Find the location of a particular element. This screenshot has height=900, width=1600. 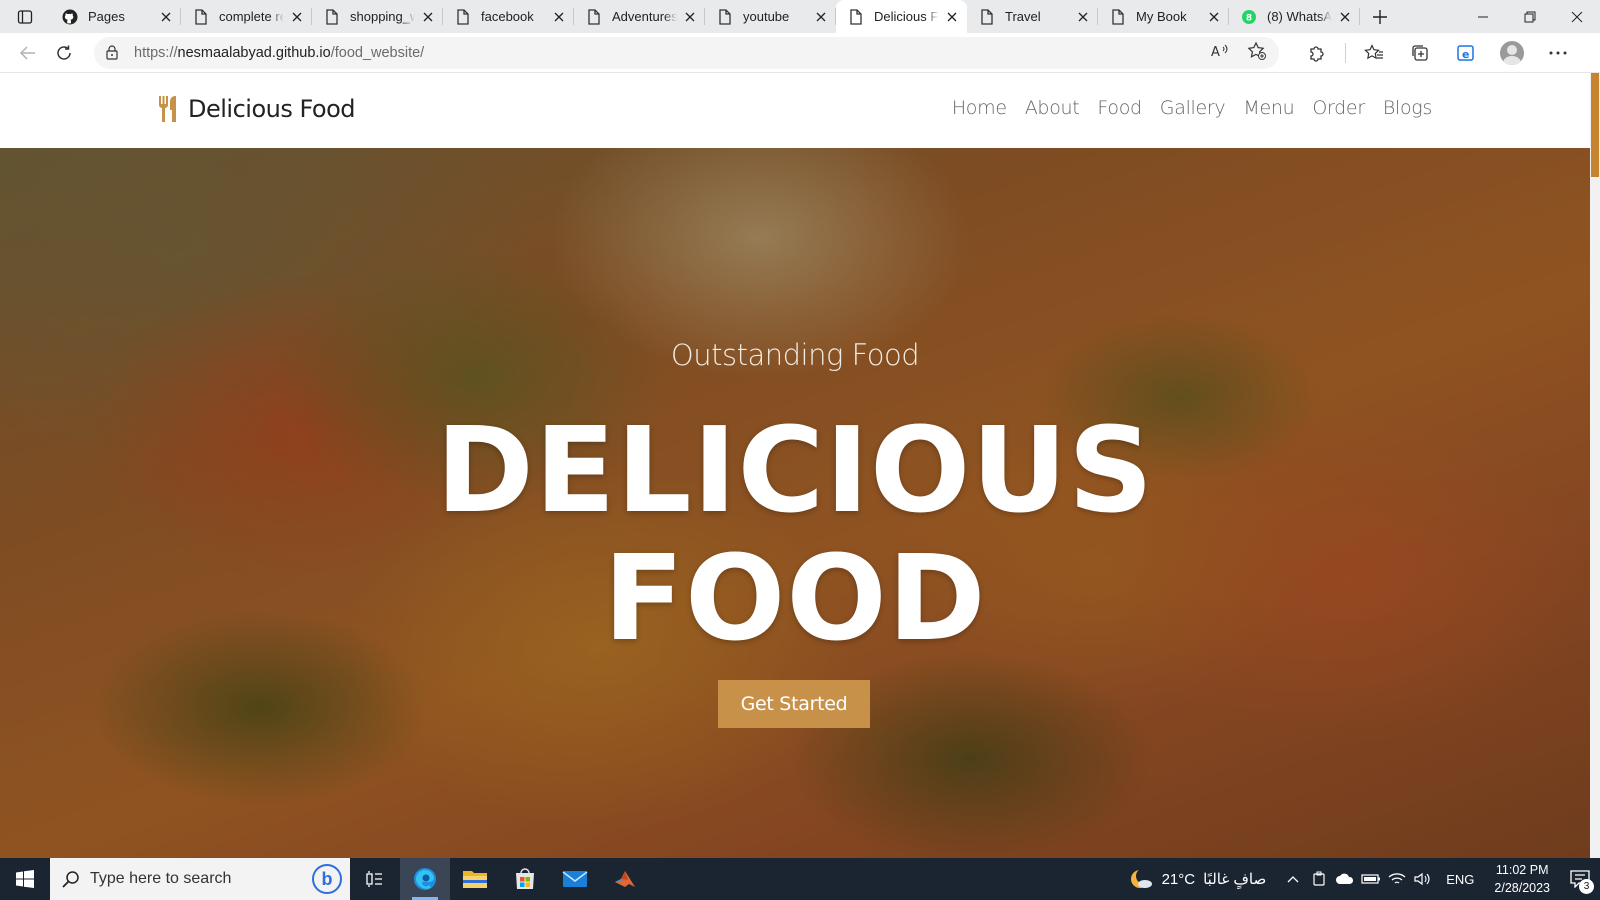

profile-button is located at coordinates (1512, 53).